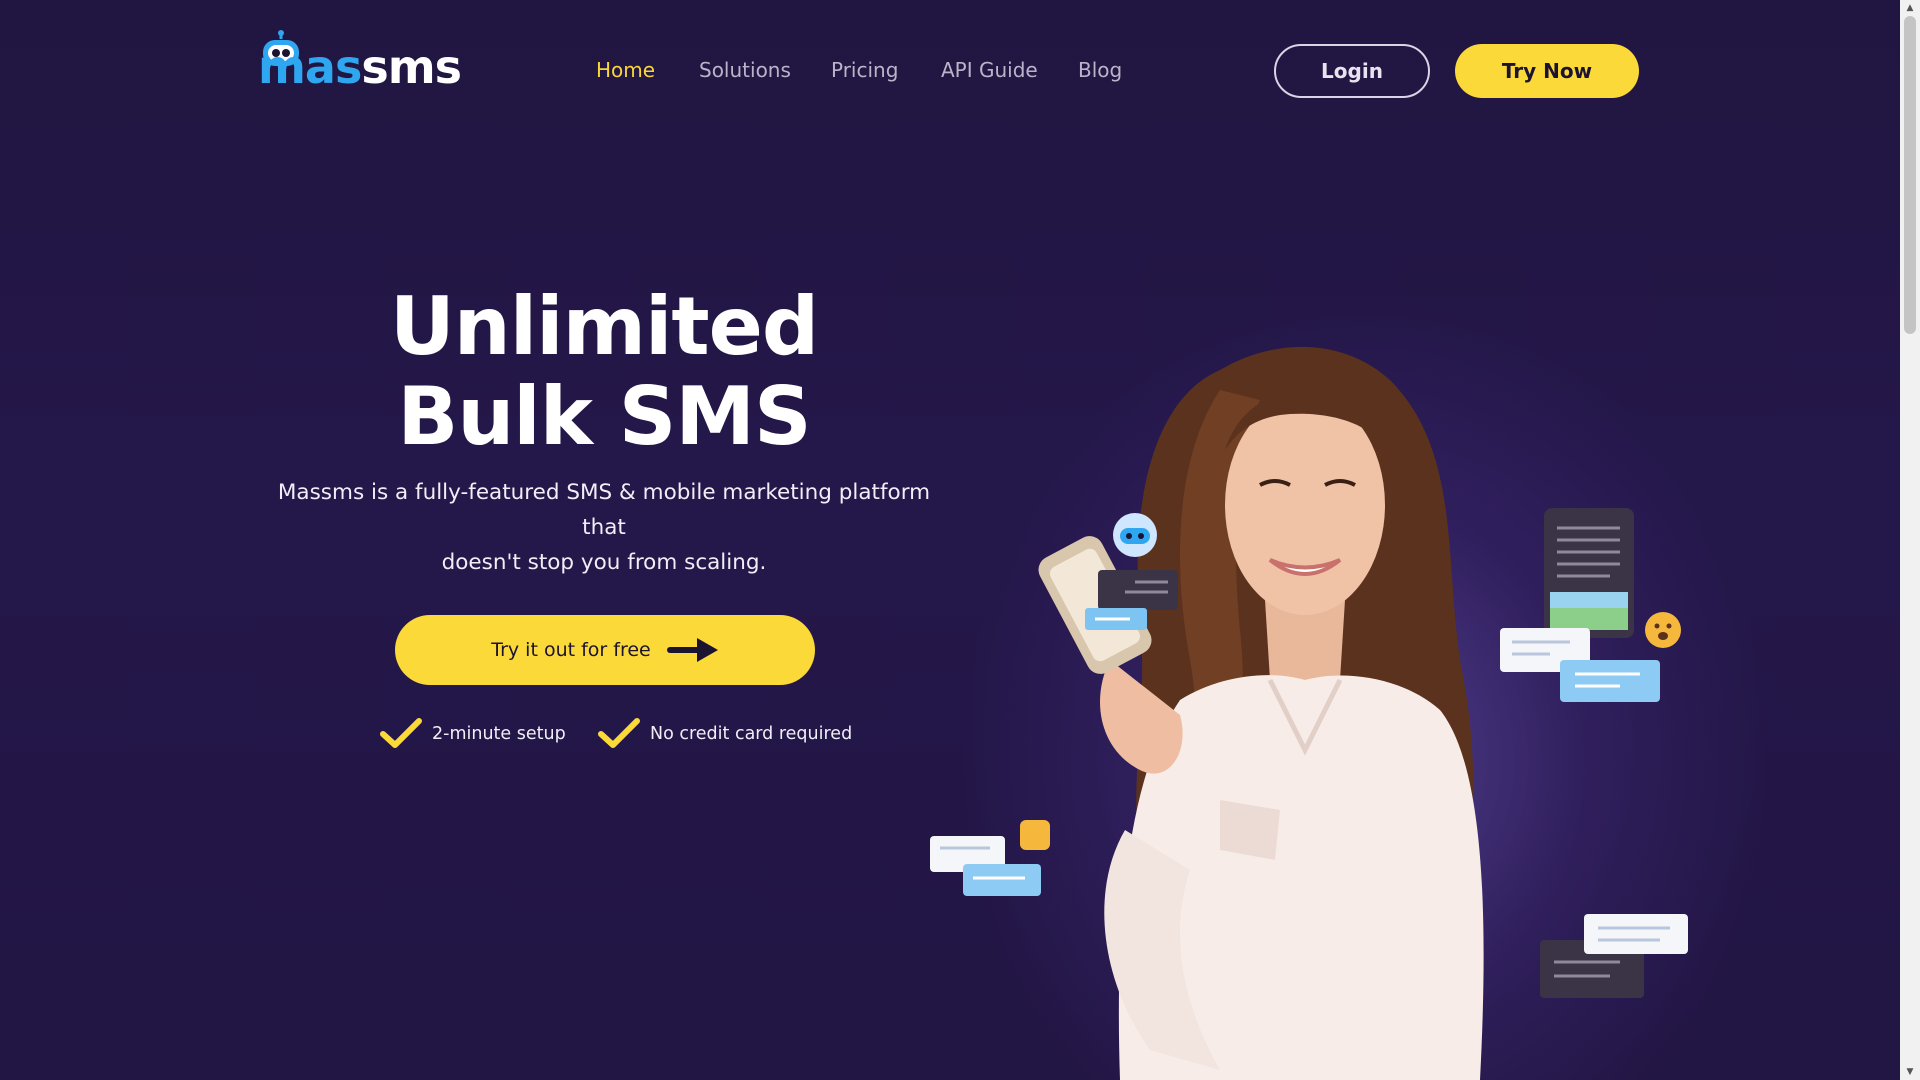 The width and height of the screenshot is (1920, 1080). What do you see at coordinates (1035, 835) in the screenshot?
I see `thumbs-up-icon` at bounding box center [1035, 835].